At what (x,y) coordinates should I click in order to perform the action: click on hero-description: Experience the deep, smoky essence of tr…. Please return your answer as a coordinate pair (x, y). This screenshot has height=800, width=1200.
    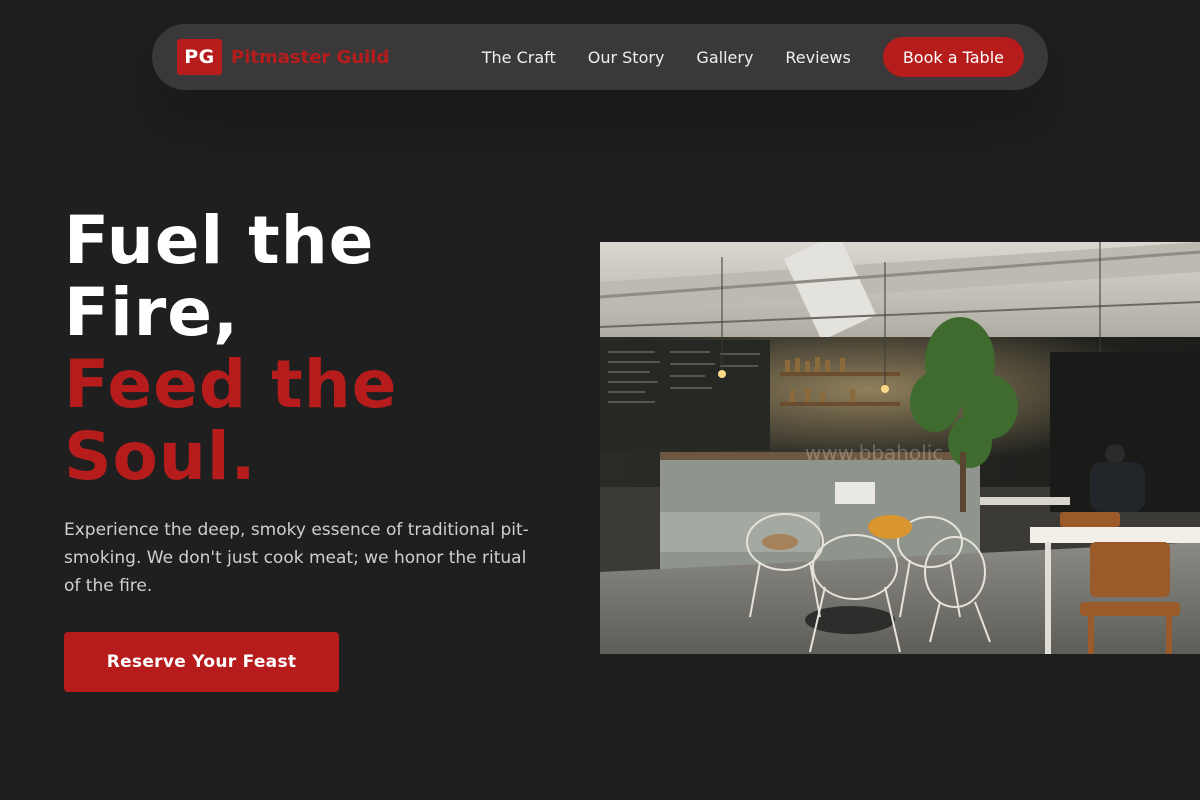
    Looking at the image, I should click on (296, 558).